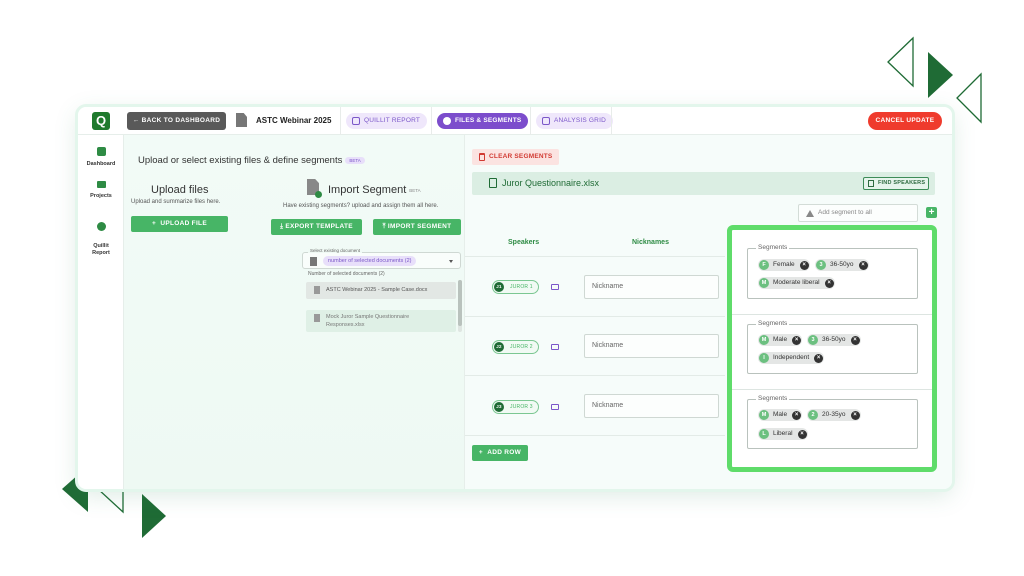 The height and width of the screenshot is (576, 1024). Describe the element at coordinates (419, 226) in the screenshot. I see `import-segment-label: IMPORT SEGMENT` at that location.